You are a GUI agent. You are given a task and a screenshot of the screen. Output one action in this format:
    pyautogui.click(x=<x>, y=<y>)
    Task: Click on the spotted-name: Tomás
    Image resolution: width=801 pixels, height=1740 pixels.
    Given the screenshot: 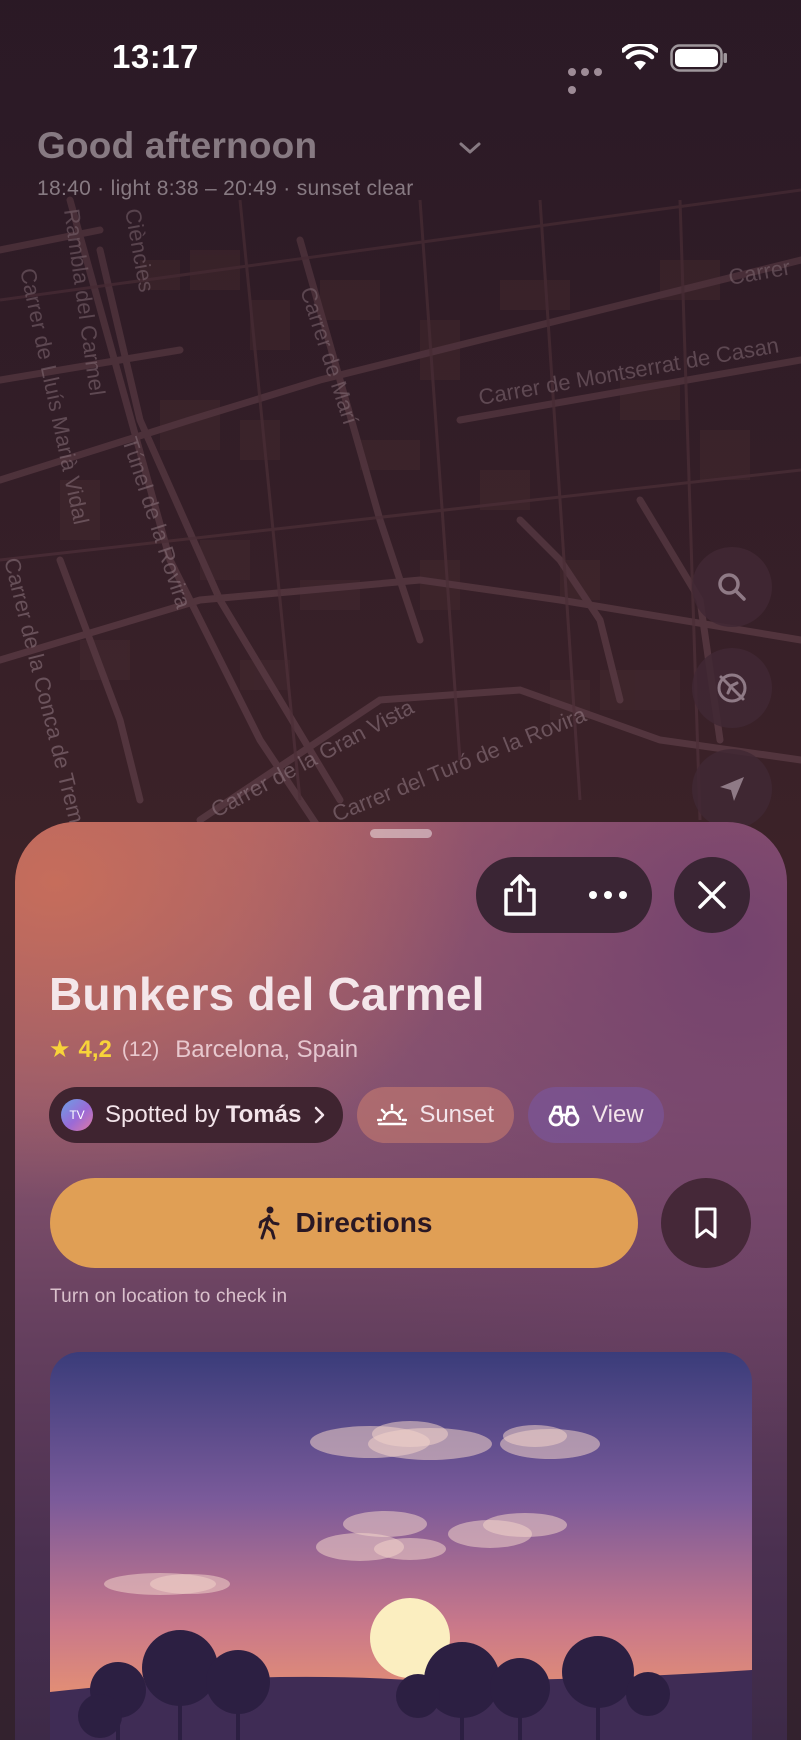 What is the action you would take?
    pyautogui.click(x=263, y=1114)
    